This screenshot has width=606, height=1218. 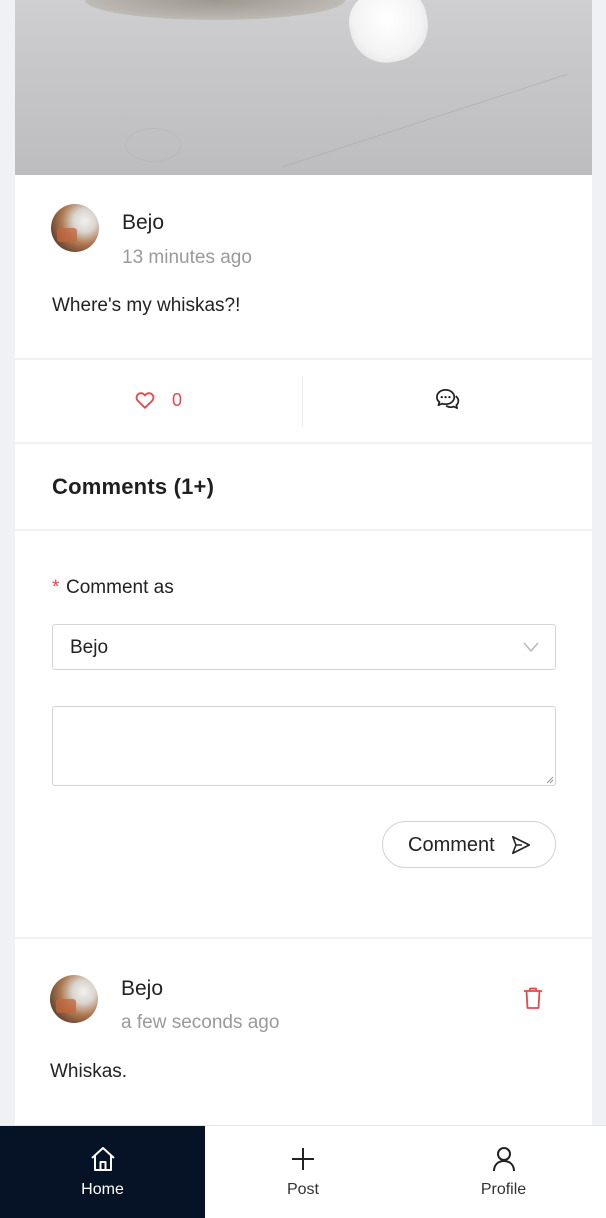 What do you see at coordinates (200, 1022) in the screenshot?
I see `comment-time: a few seconds ago` at bounding box center [200, 1022].